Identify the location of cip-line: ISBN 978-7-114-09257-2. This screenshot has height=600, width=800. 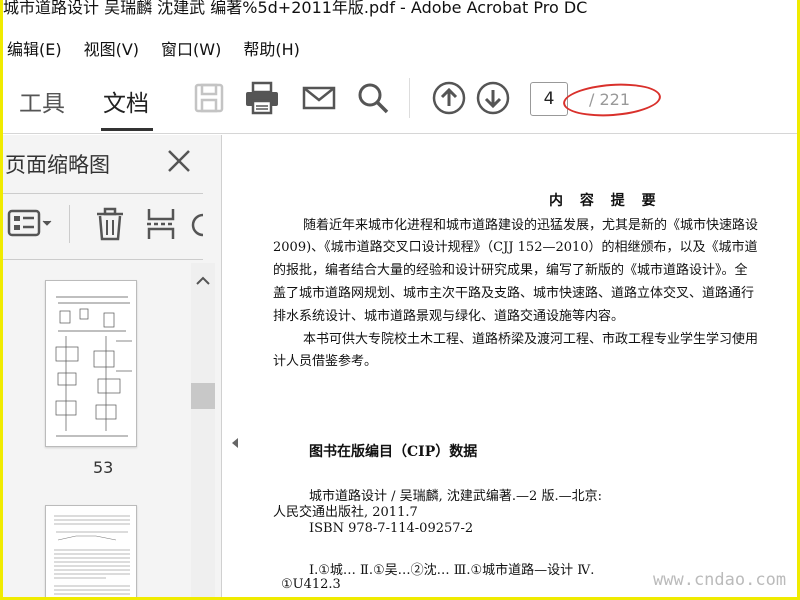
(391, 528).